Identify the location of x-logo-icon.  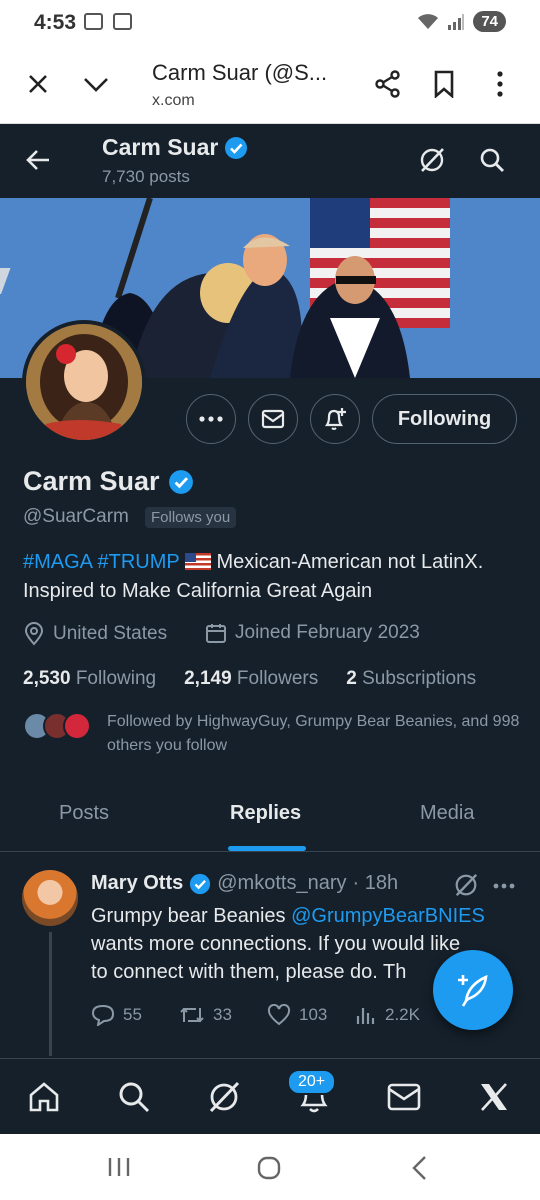
(494, 1097).